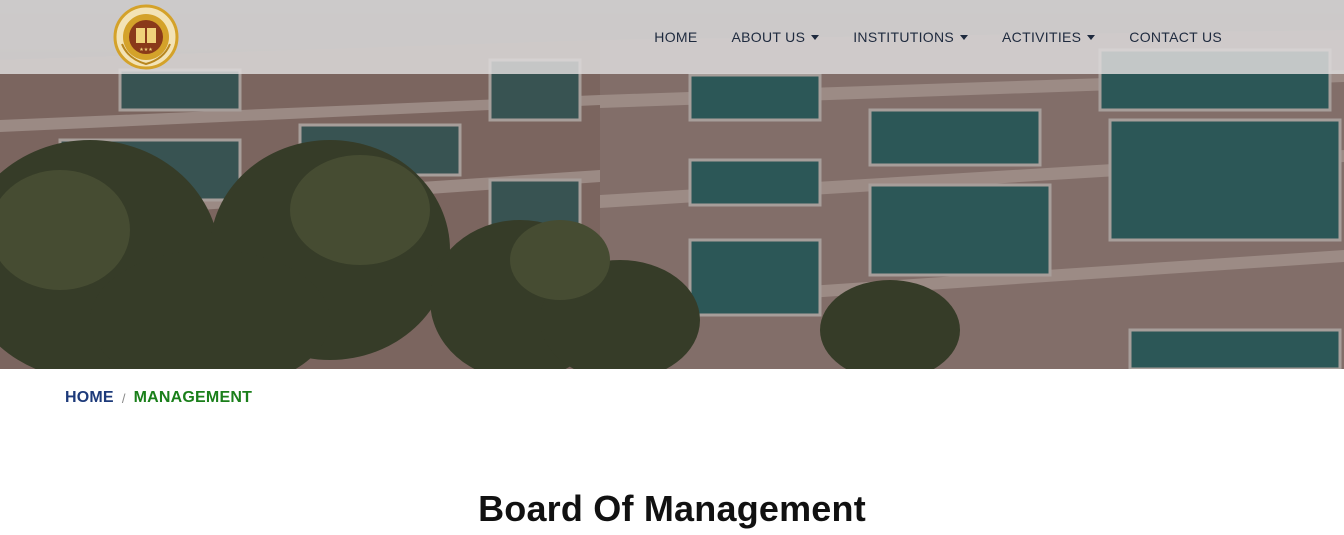  Describe the element at coordinates (1042, 37) in the screenshot. I see `nav-activities-label: ACTIVITIES` at that location.